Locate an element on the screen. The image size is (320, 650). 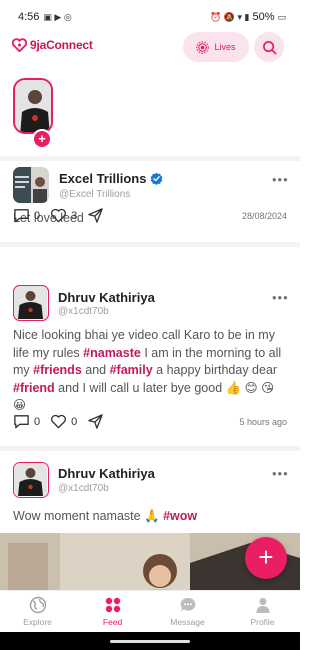
lives-label: Lives is located at coordinates (225, 47).